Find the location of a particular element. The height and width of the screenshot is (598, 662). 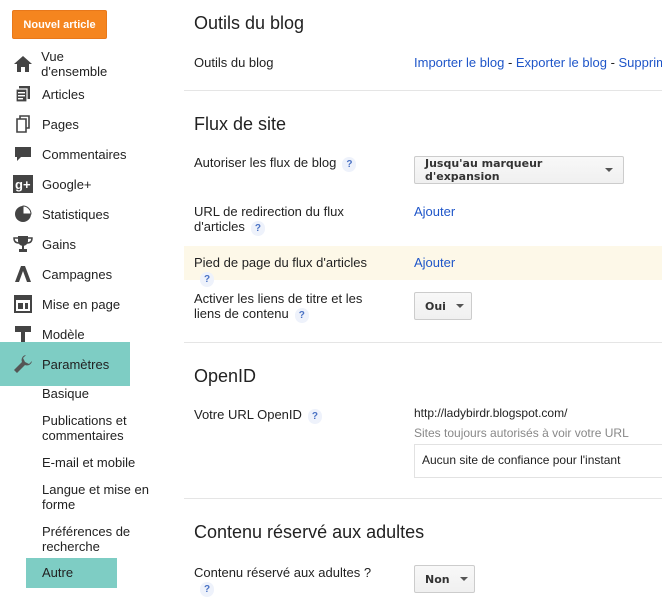

title-links-value: Oui is located at coordinates (435, 306).